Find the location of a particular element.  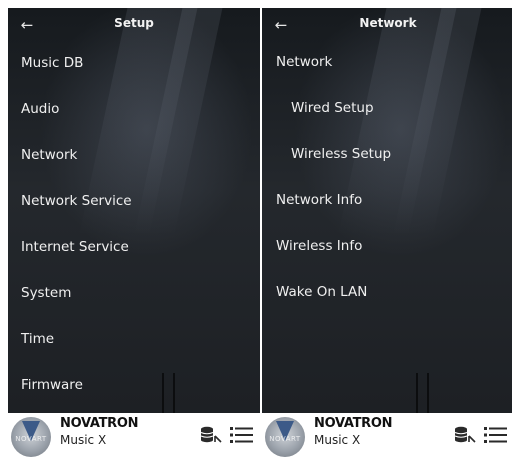

page-title: Network is located at coordinates (388, 23).